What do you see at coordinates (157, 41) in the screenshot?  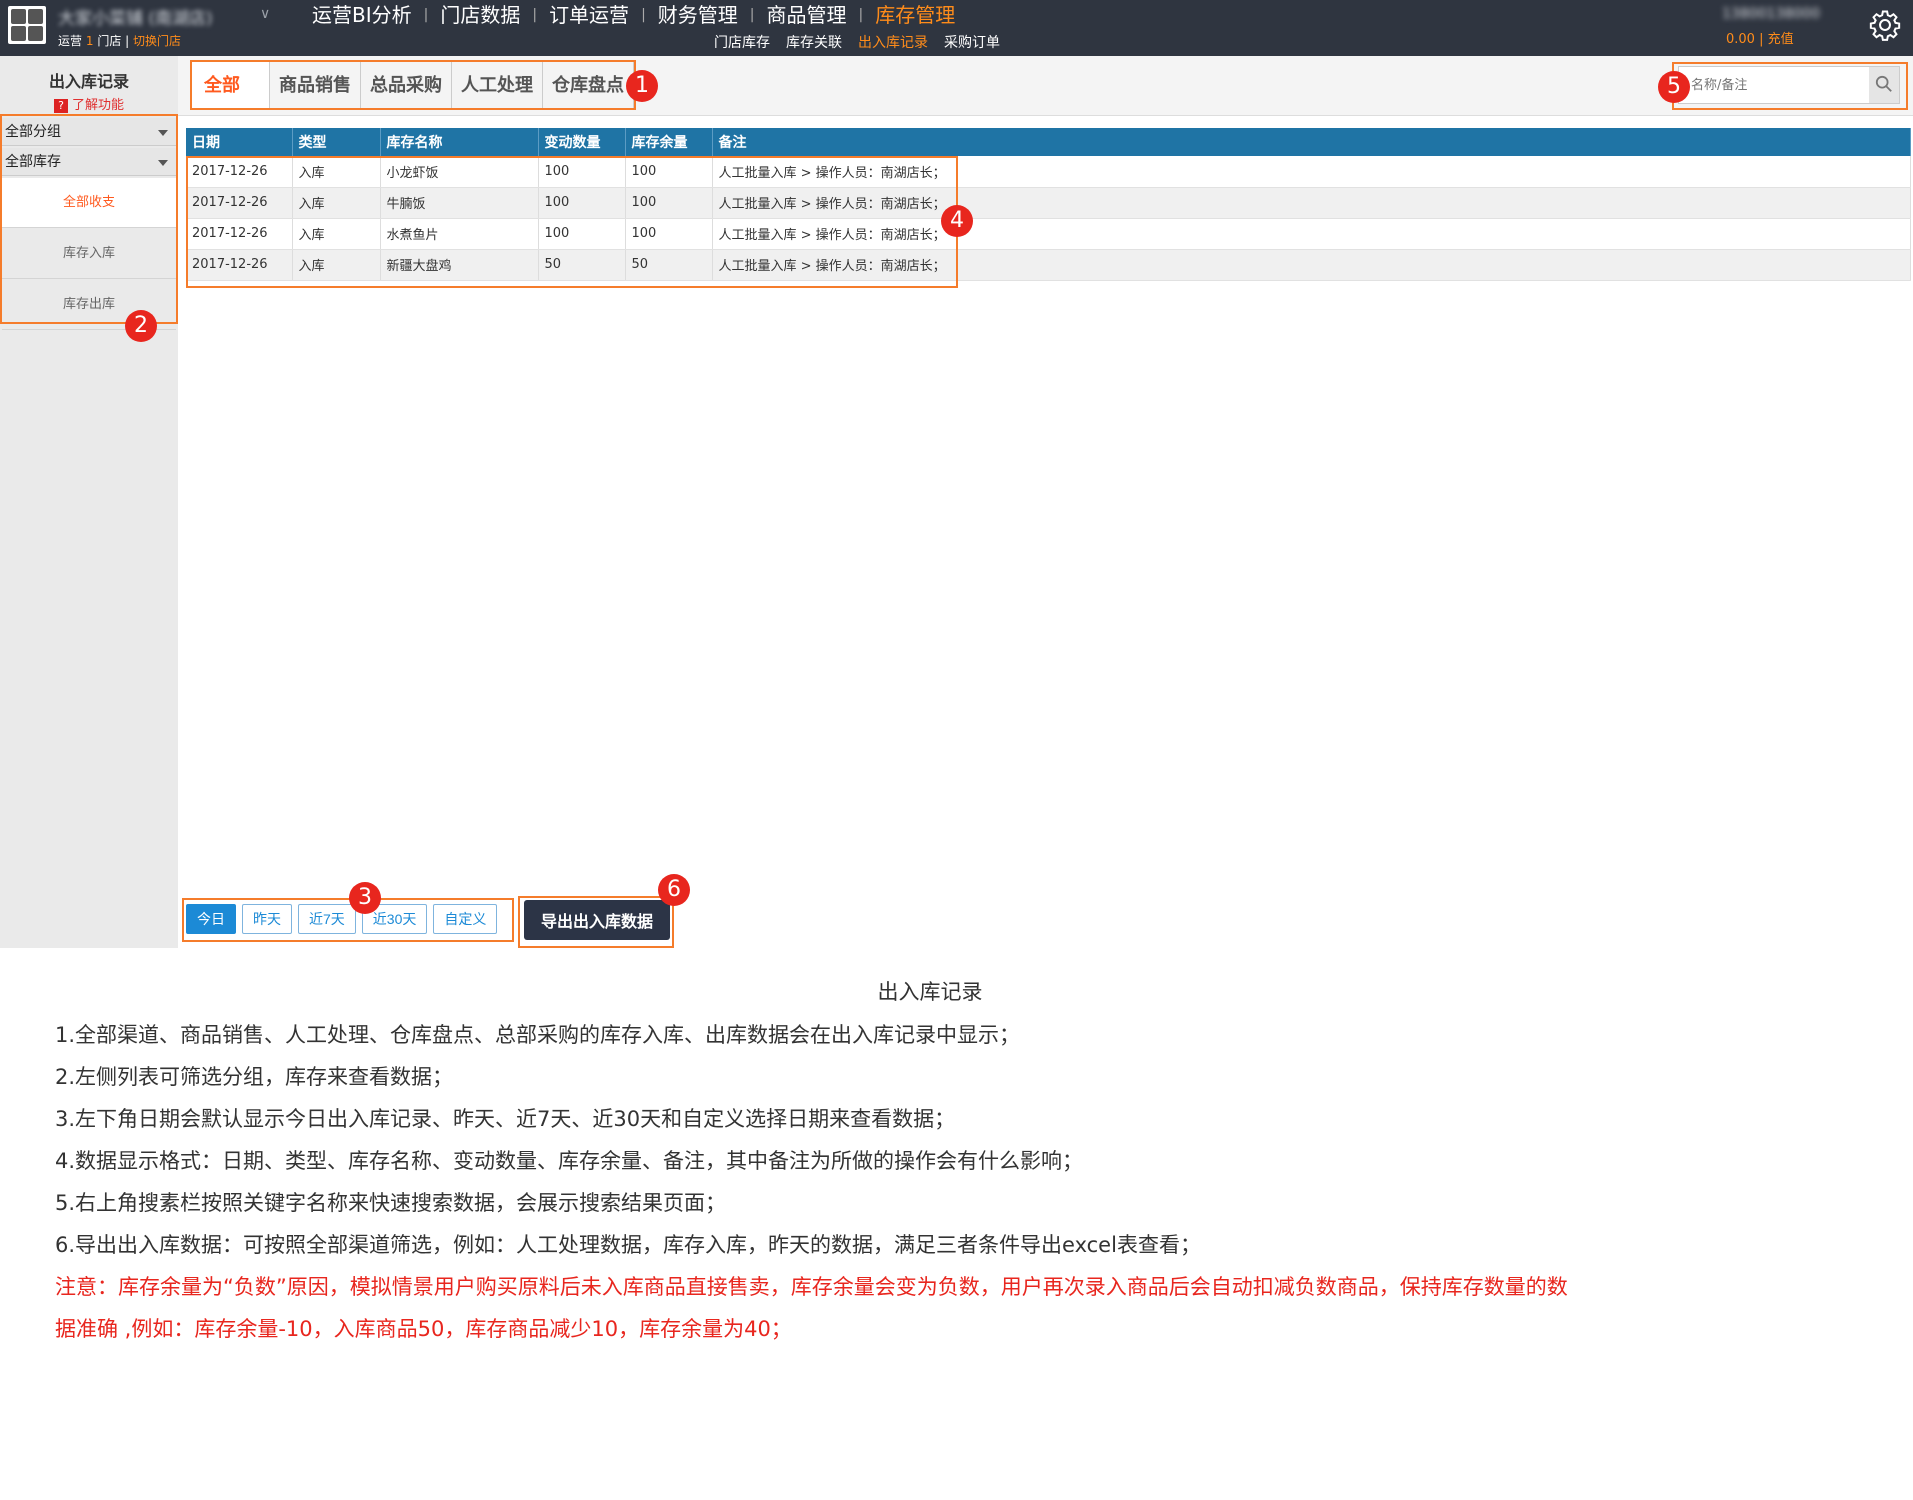 I see `switch-store-link: 切换门店` at bounding box center [157, 41].